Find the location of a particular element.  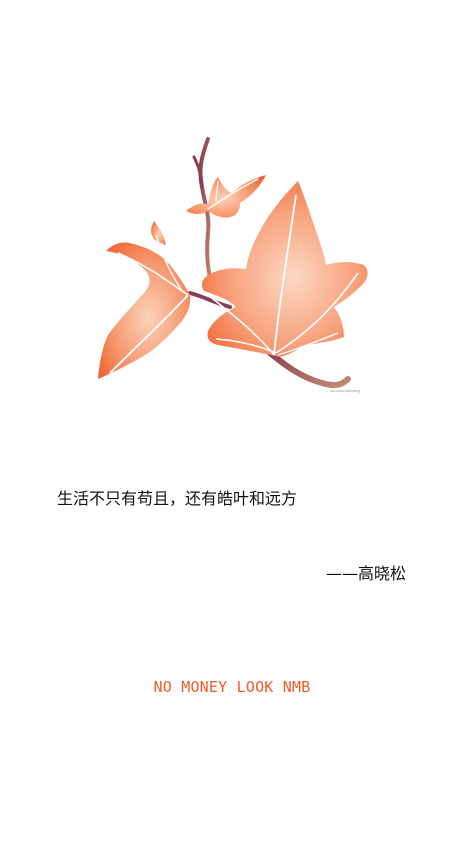

tagline-text: NO MONEY LOOK NMB is located at coordinates (232, 687).